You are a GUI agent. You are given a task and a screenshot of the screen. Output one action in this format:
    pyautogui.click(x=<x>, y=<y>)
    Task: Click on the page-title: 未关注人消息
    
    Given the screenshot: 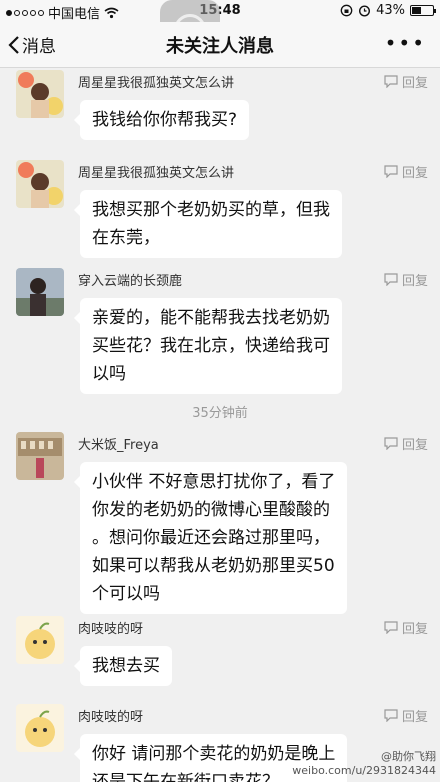 What is the action you would take?
    pyautogui.click(x=220, y=46)
    